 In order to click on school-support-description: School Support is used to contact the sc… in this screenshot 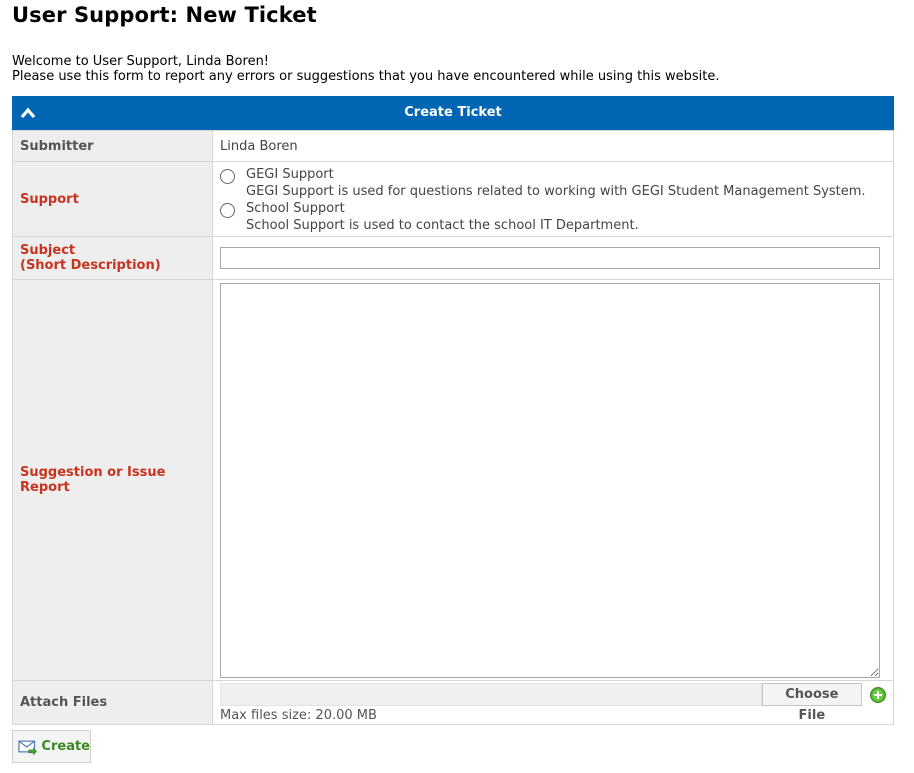, I will do `click(442, 225)`.